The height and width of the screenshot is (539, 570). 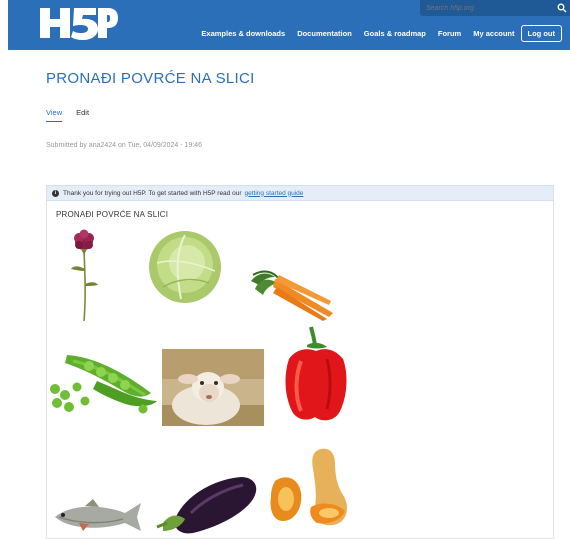 What do you see at coordinates (541, 33) in the screenshot?
I see `logout-button: Log out` at bounding box center [541, 33].